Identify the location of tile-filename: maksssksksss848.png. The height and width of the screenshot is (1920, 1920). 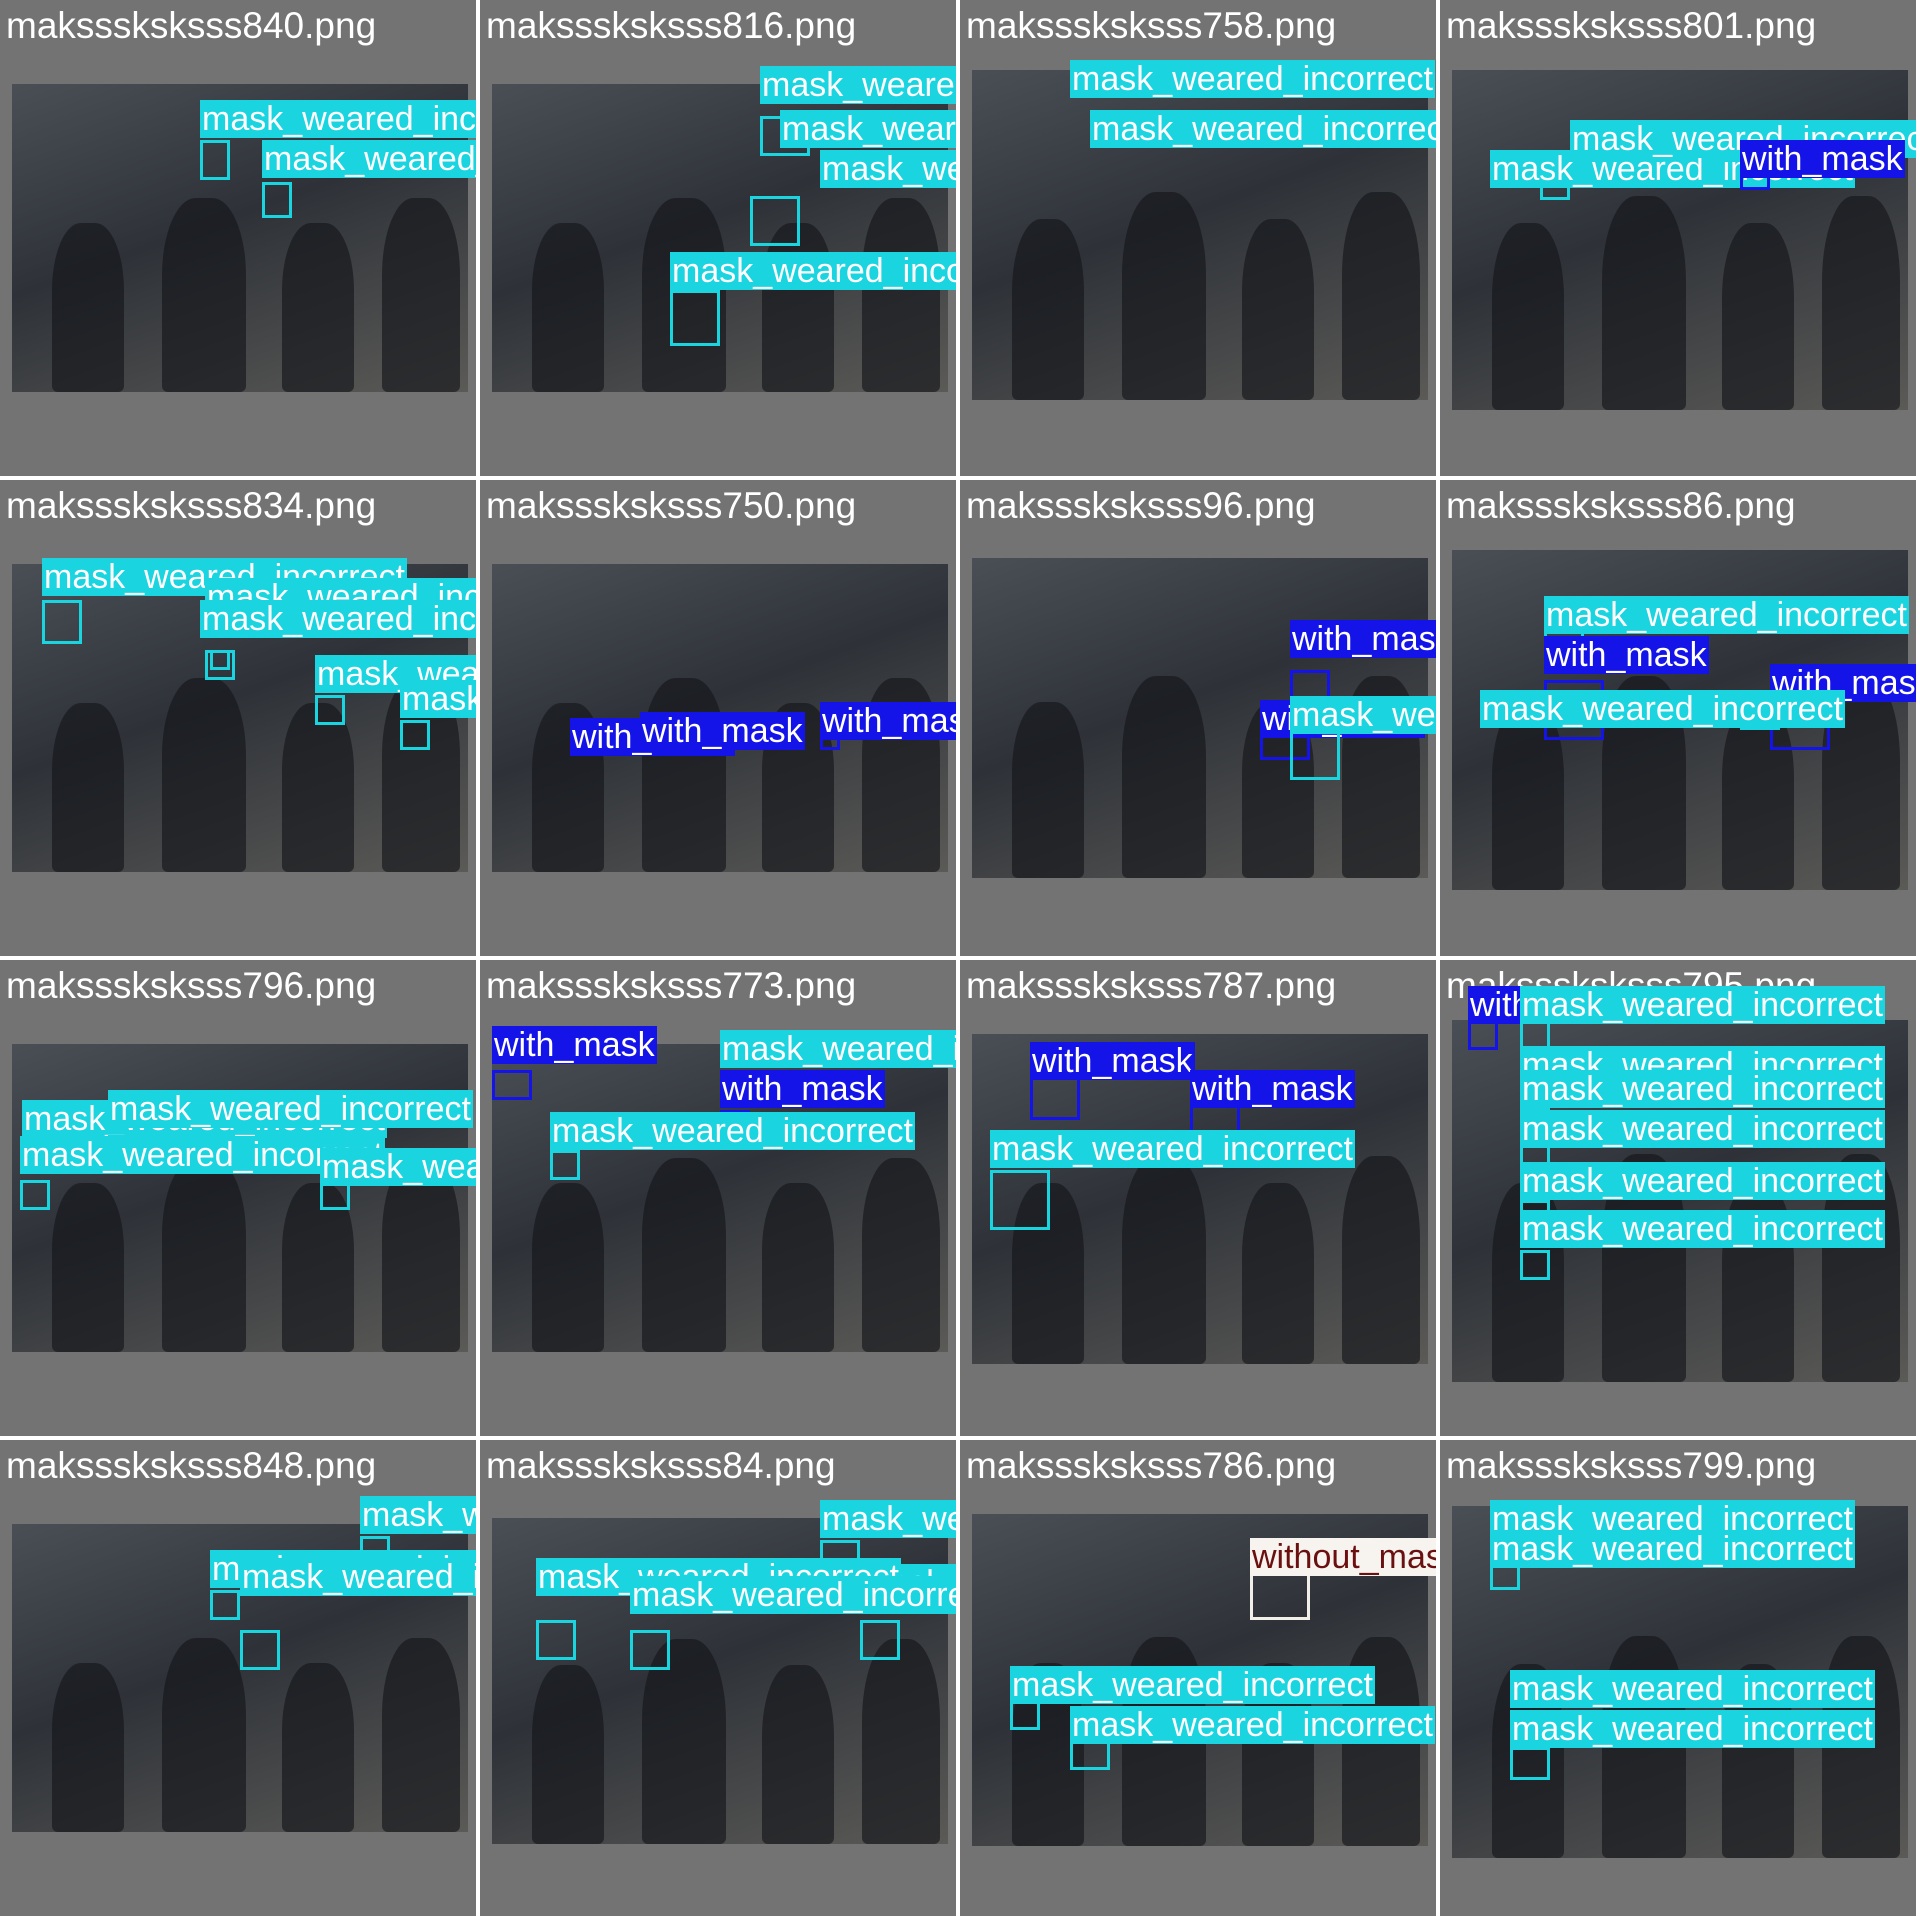
(191, 1465).